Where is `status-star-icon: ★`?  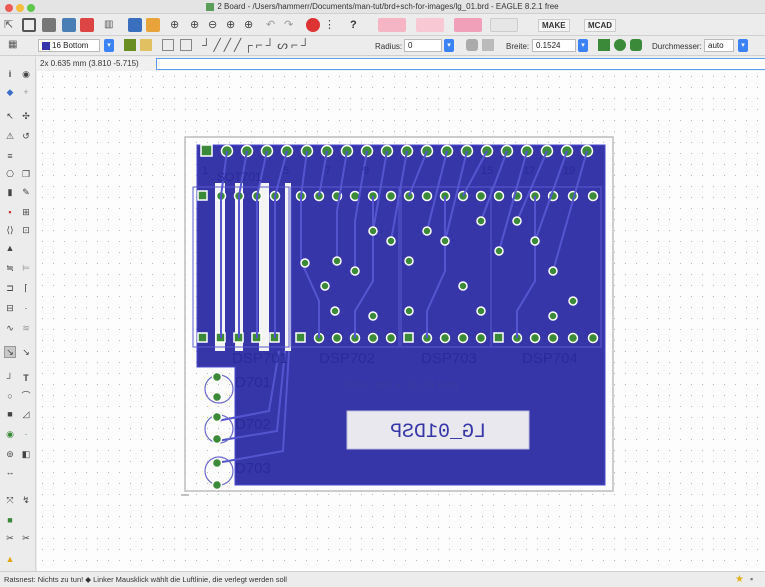
status-star-icon: ★ is located at coordinates (739, 579).